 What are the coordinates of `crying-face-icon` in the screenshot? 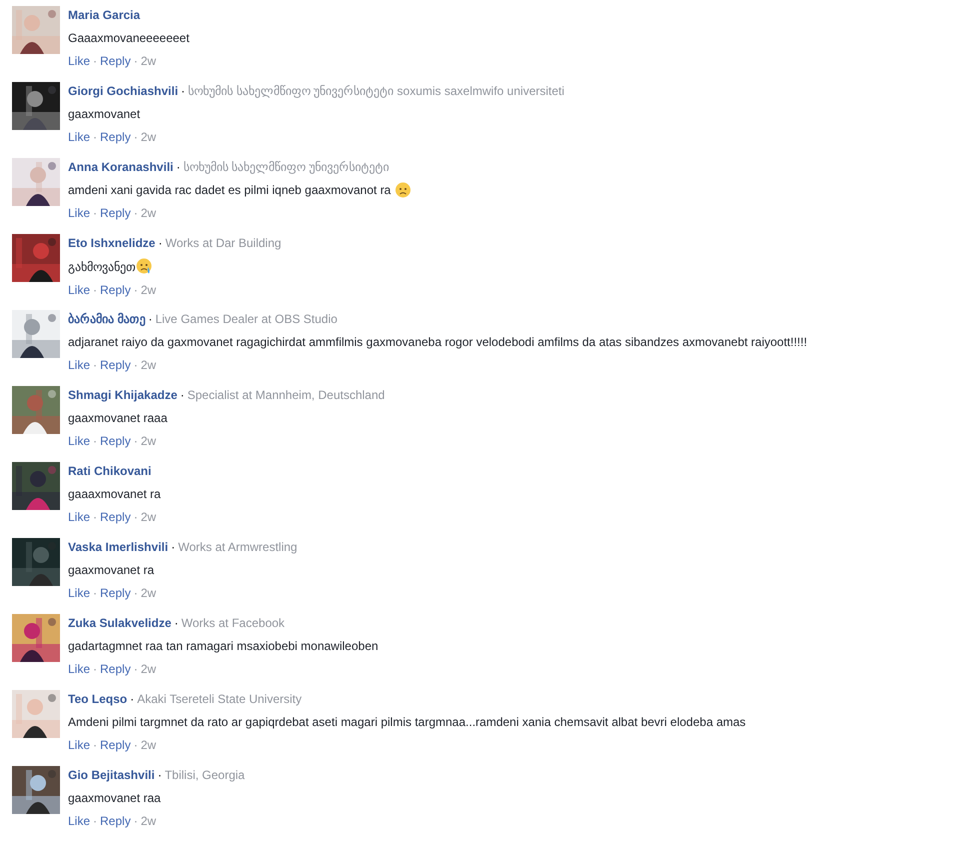 It's located at (144, 266).